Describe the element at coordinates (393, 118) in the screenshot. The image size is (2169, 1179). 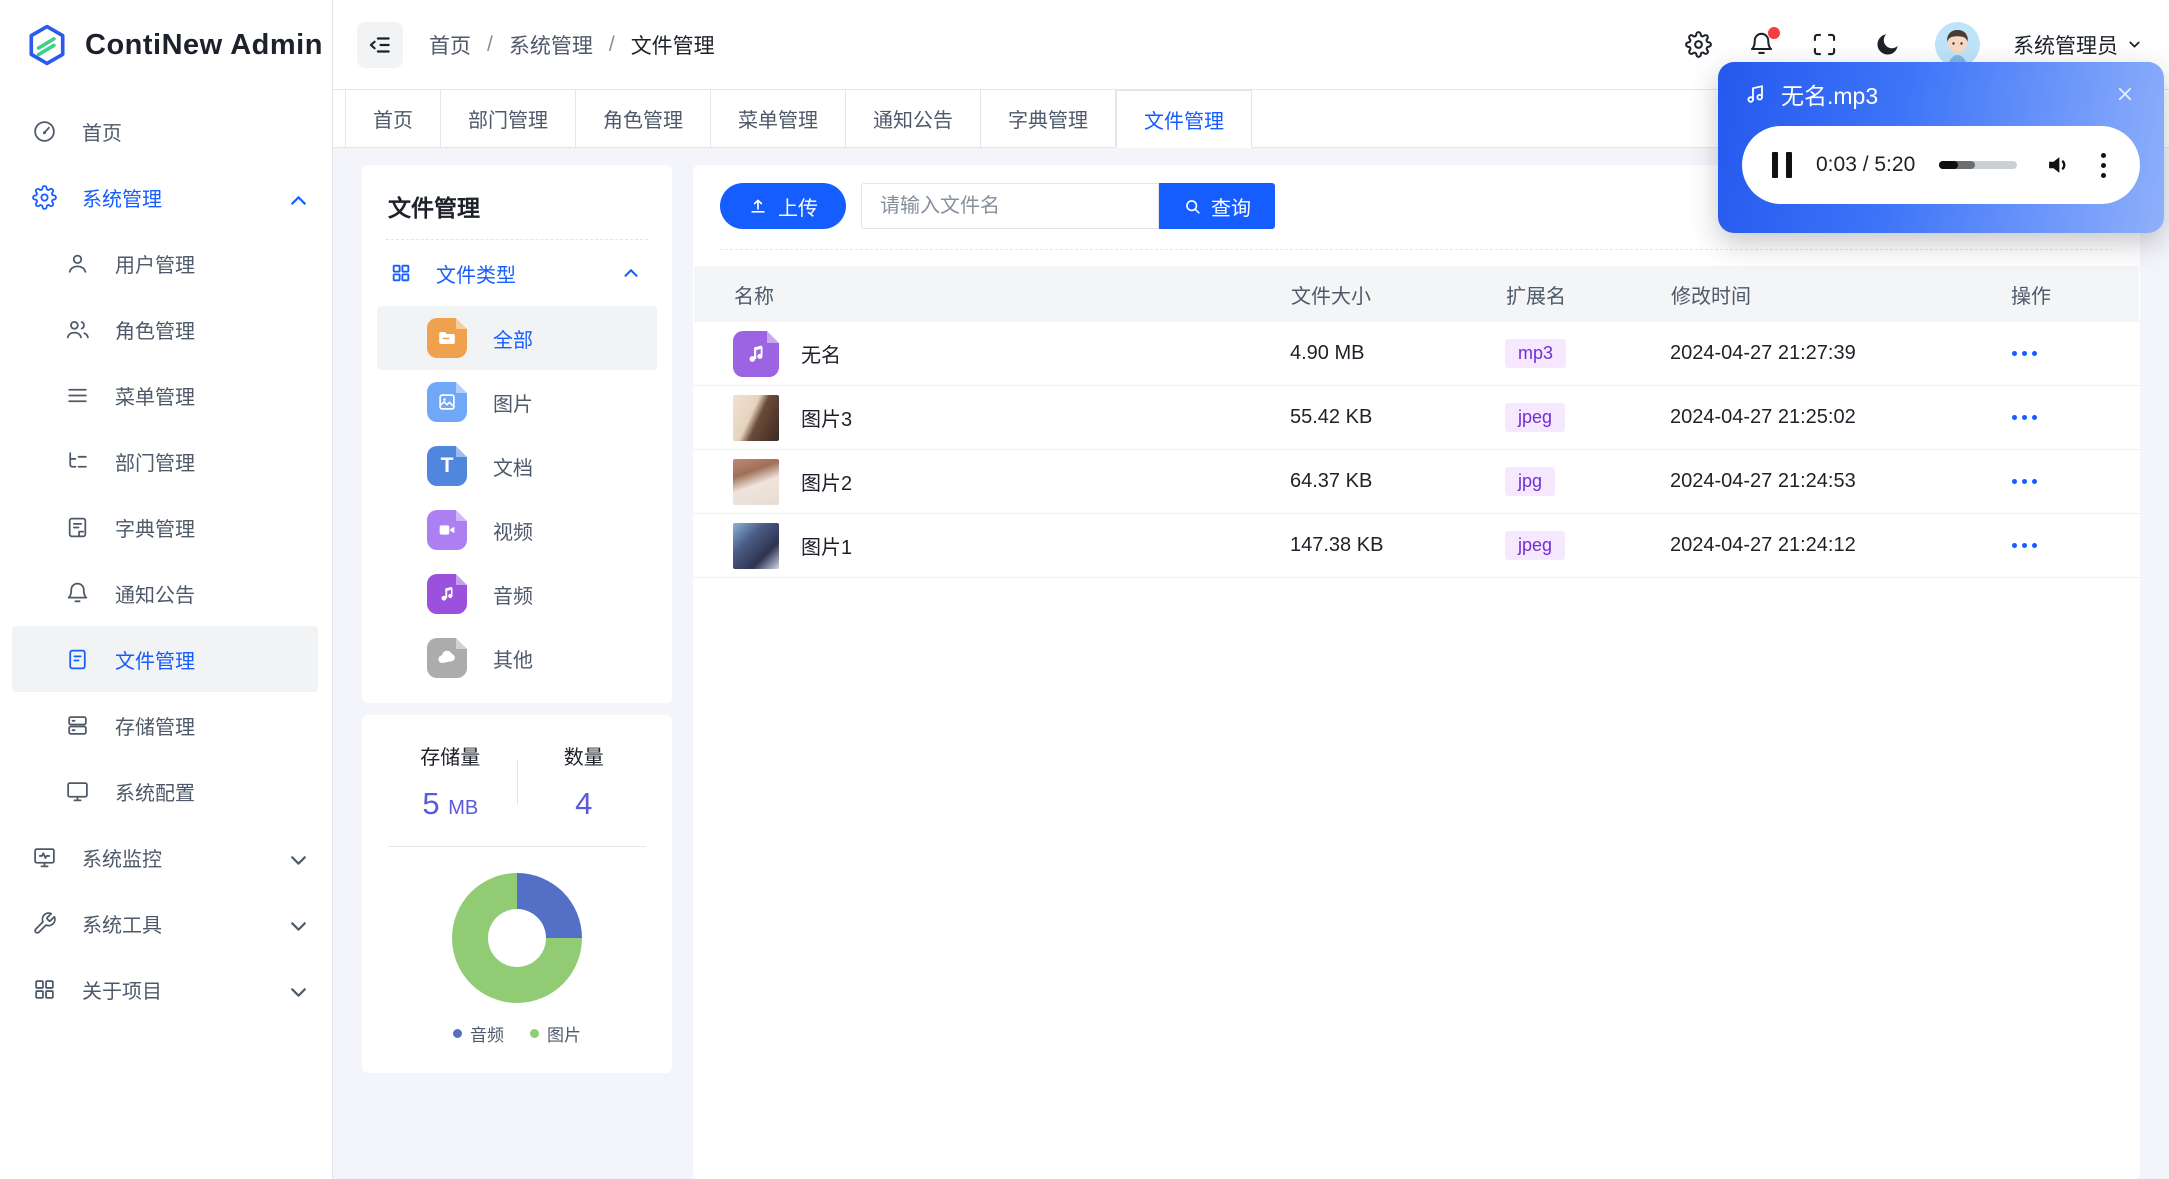
I see `tab-home: 首页` at that location.